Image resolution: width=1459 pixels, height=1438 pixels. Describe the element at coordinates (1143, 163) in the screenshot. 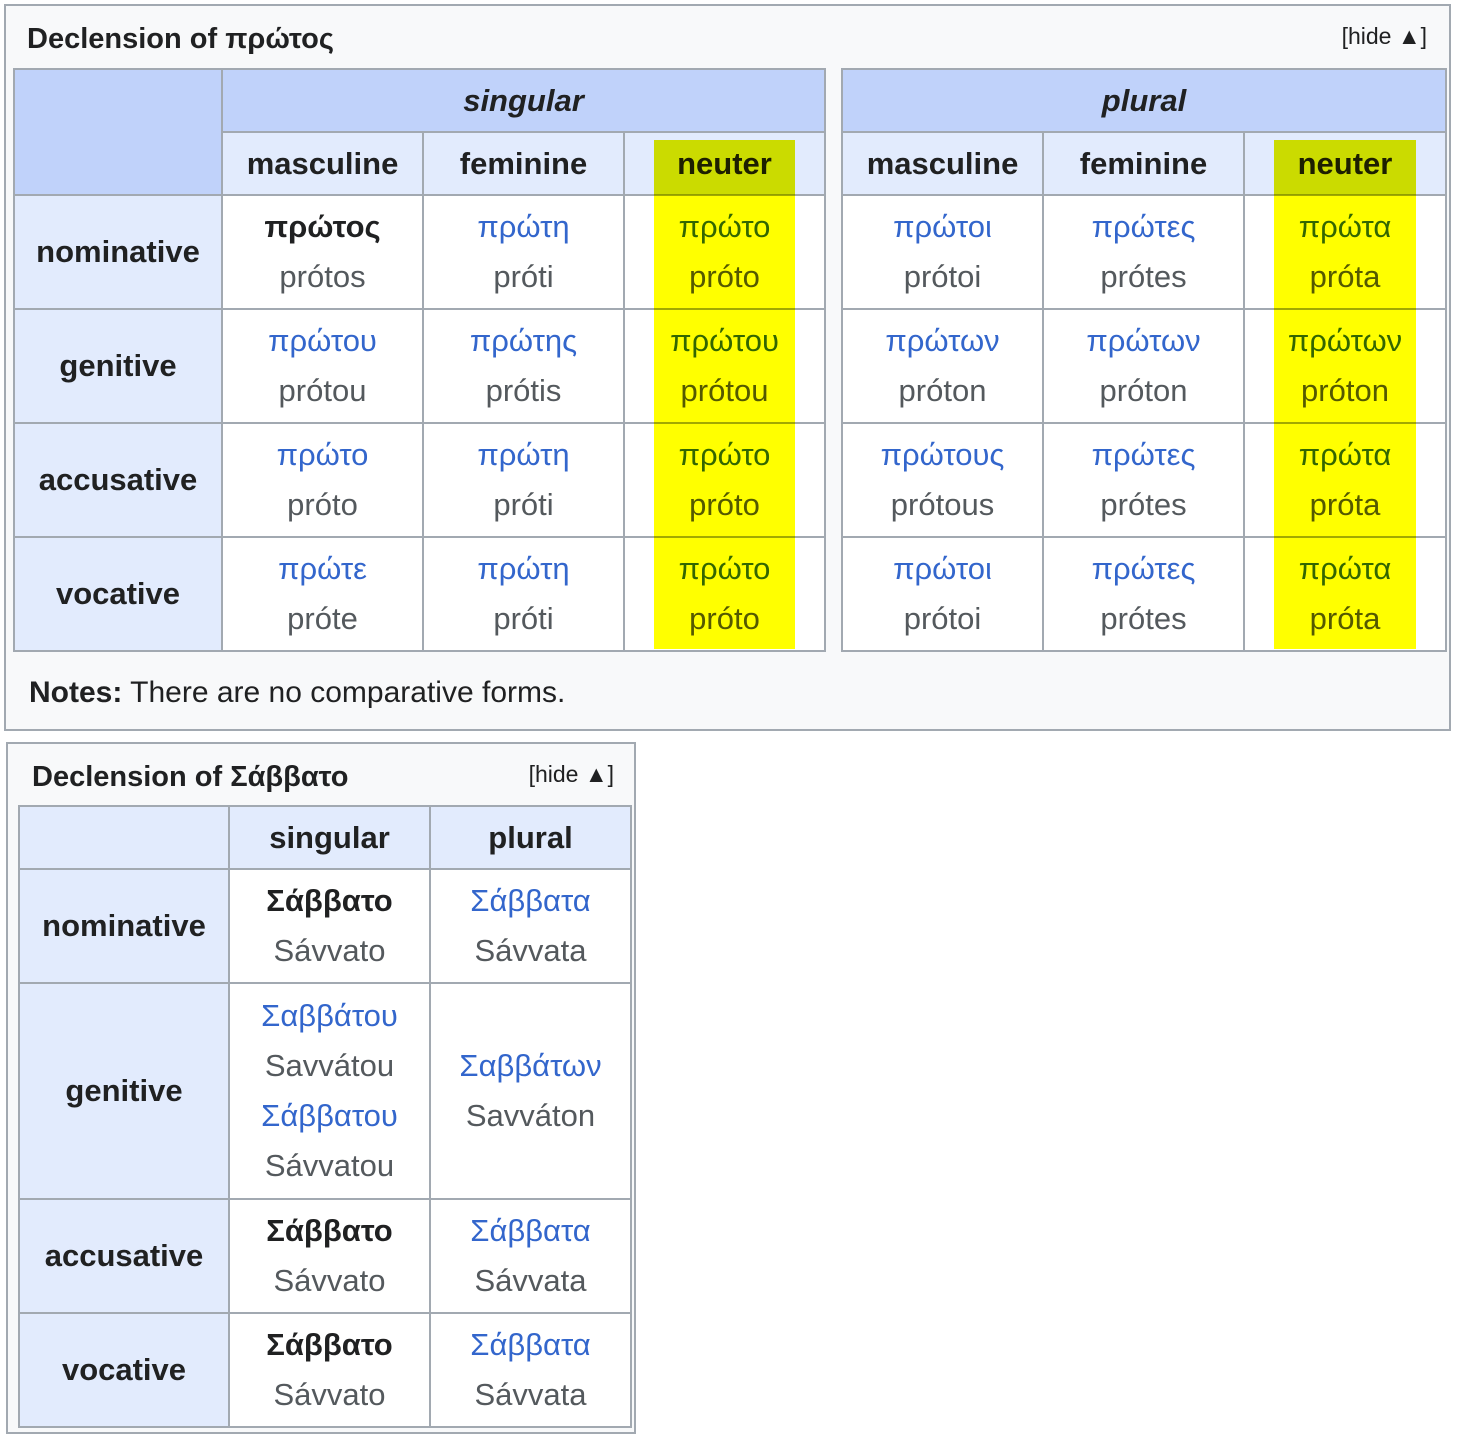

I see `feminine-header: feminine` at that location.